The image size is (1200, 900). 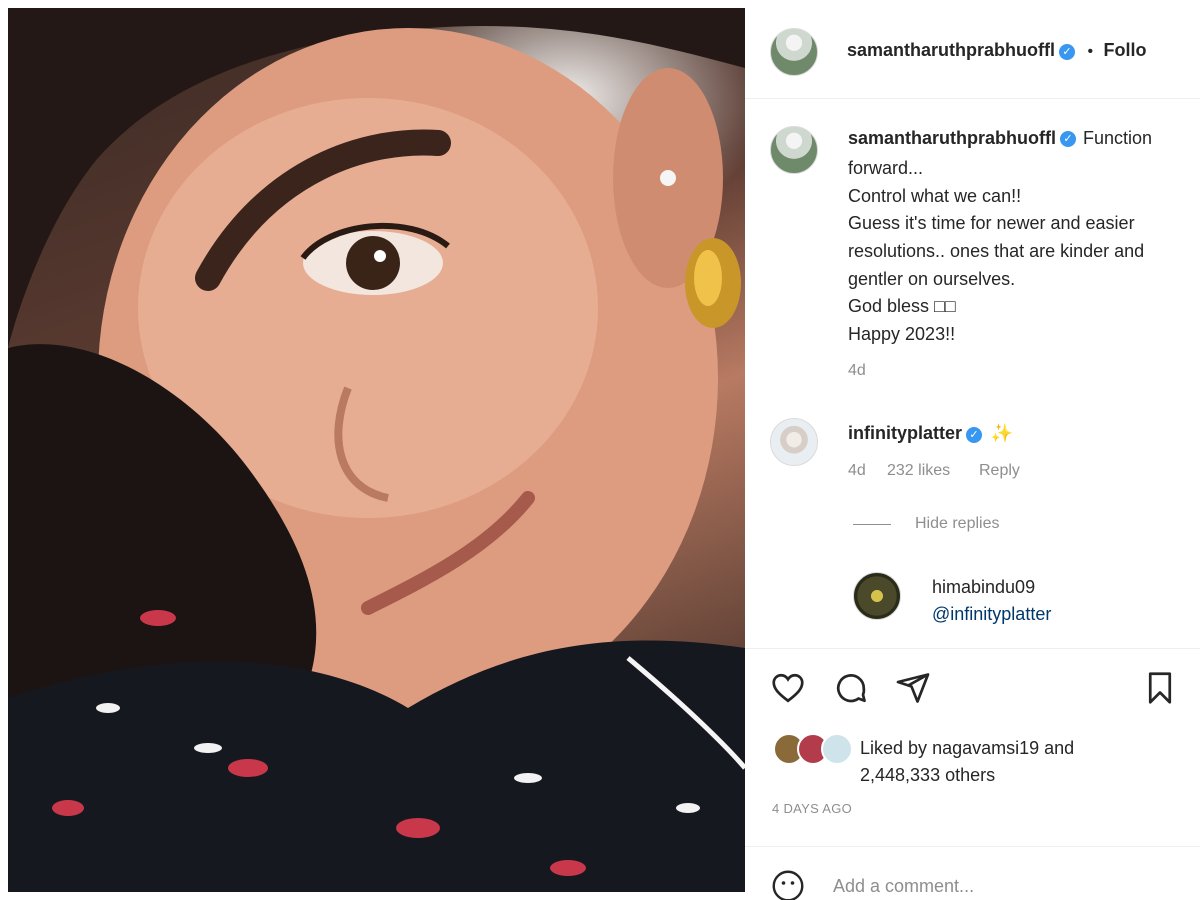 I want to click on liked-by-user: nagavamsi19, so click(x=985, y=748).